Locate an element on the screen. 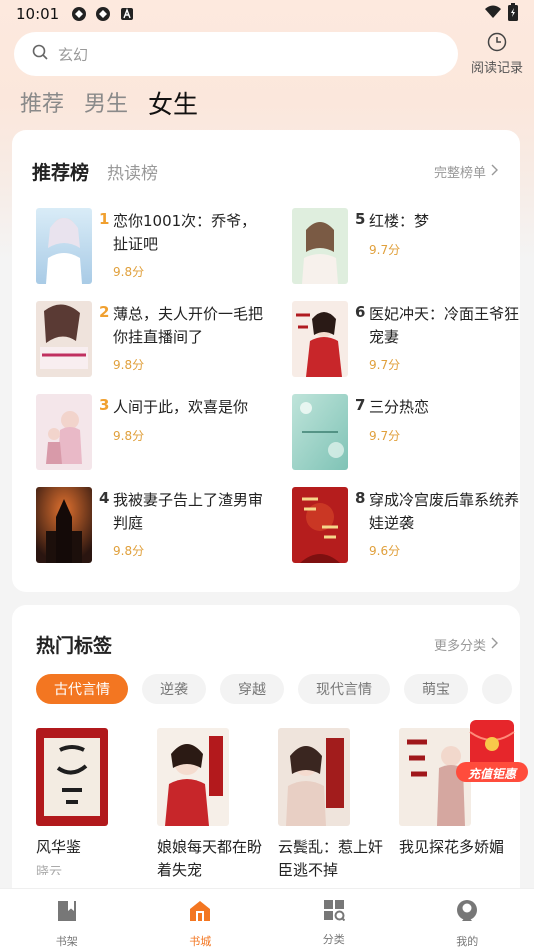 This screenshot has height=950, width=534. tag-book: 娘娘每天都在盼着失宠 is located at coordinates (211, 805).